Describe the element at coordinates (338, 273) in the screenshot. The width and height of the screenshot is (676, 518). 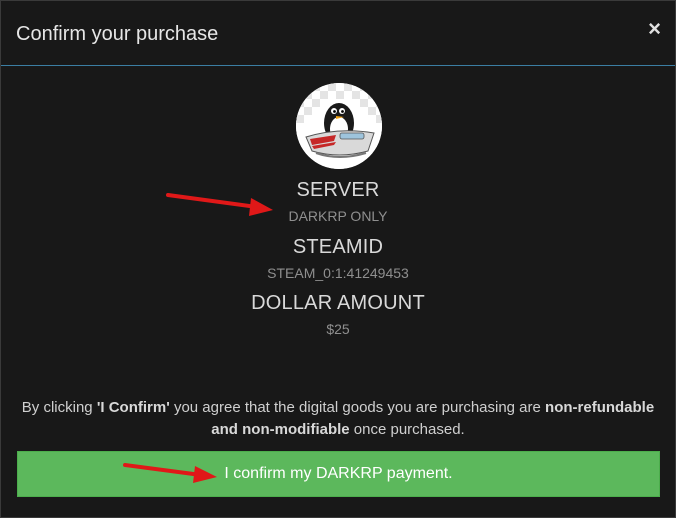
I see `steamid-value: STEAM_0:1:41249453` at that location.